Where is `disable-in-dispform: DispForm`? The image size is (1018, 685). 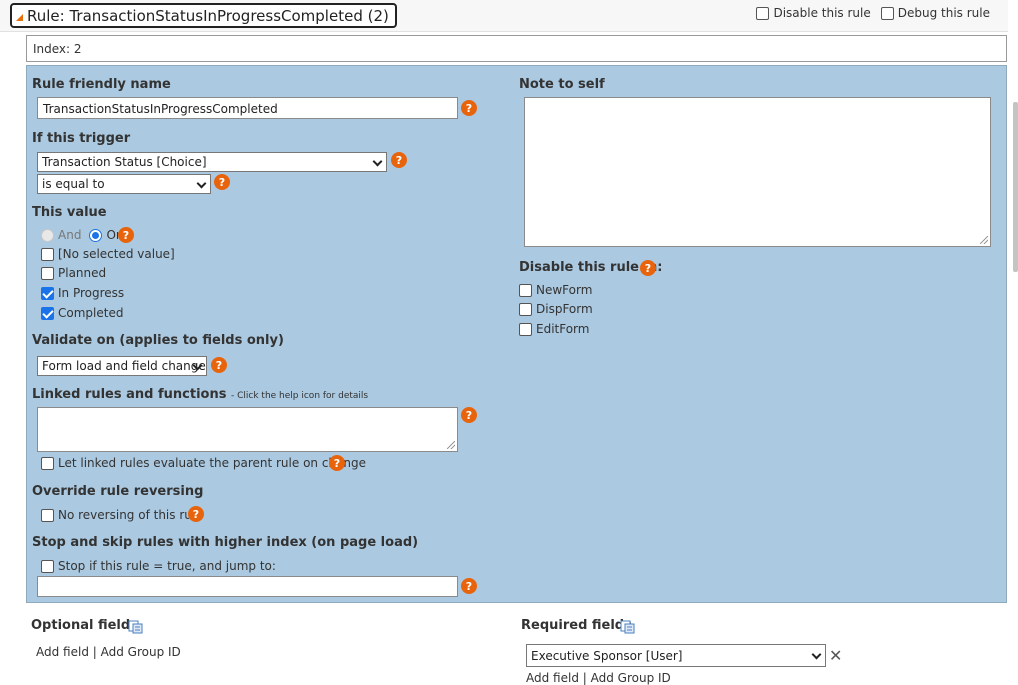 disable-in-dispform: DispForm is located at coordinates (556, 309).